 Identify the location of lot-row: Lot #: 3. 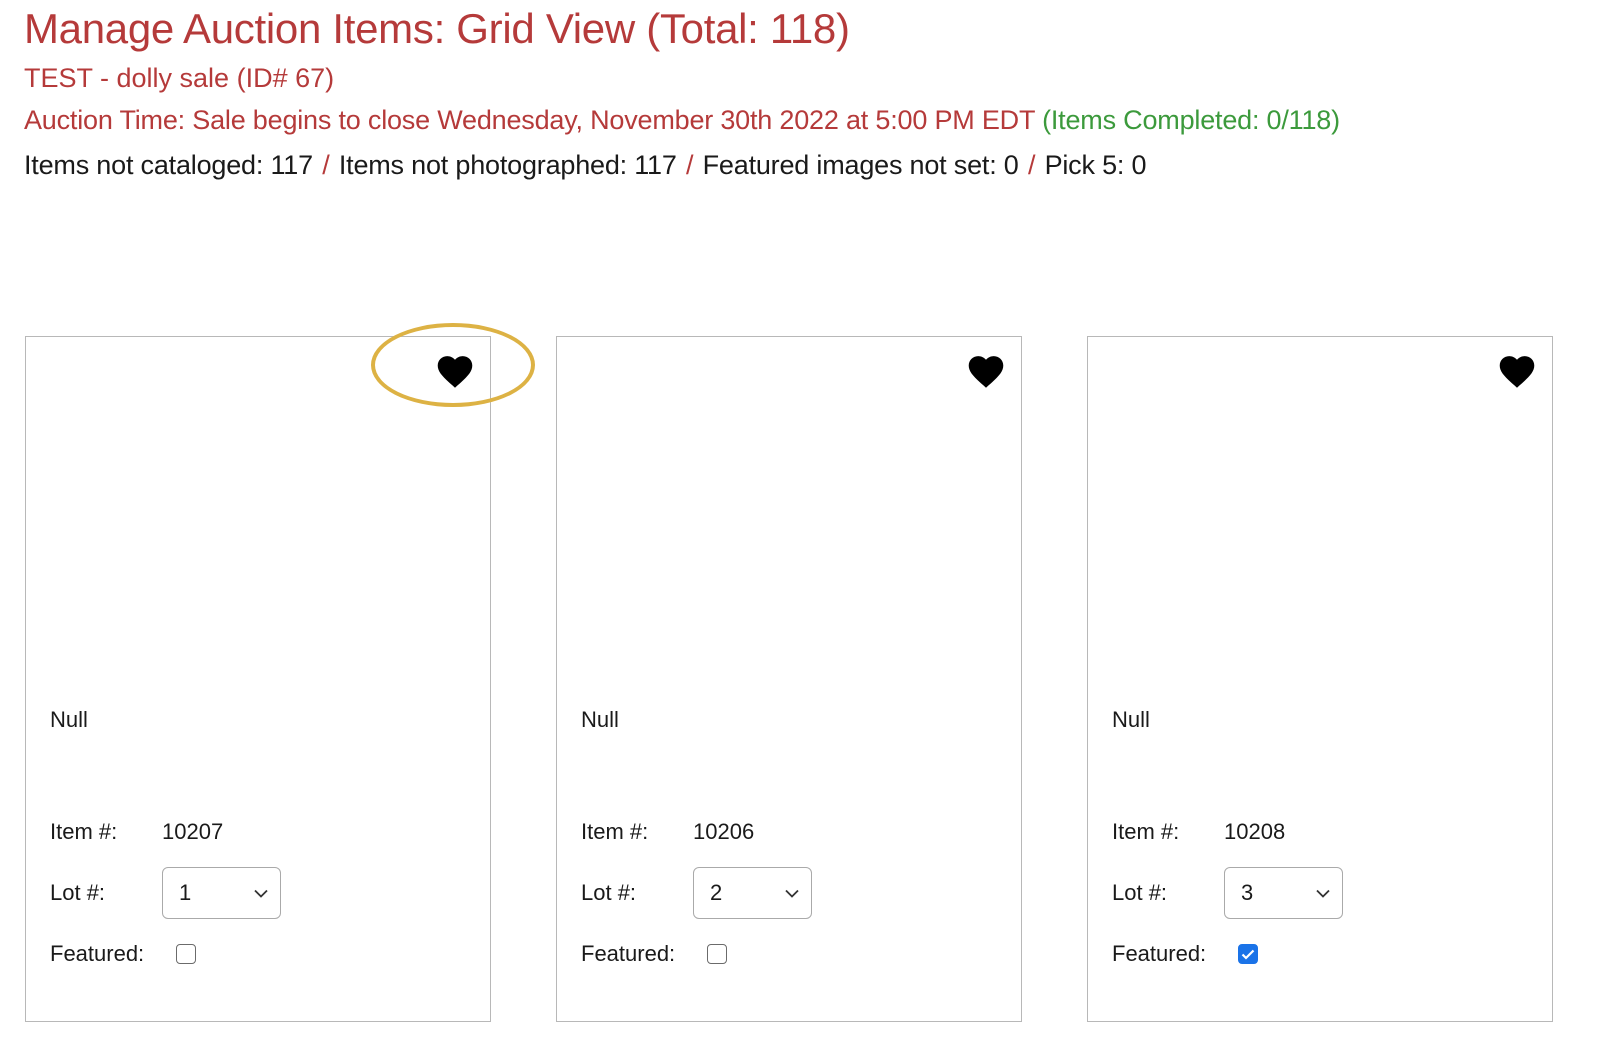
(1227, 893).